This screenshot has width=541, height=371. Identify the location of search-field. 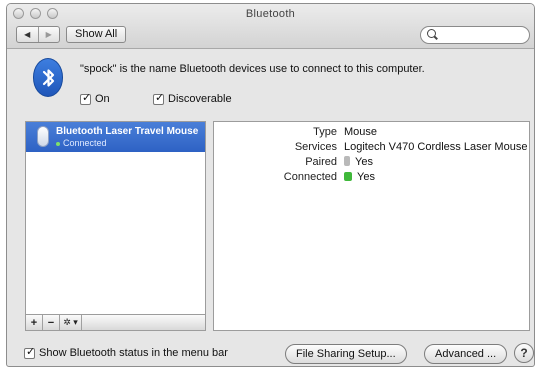
(475, 35).